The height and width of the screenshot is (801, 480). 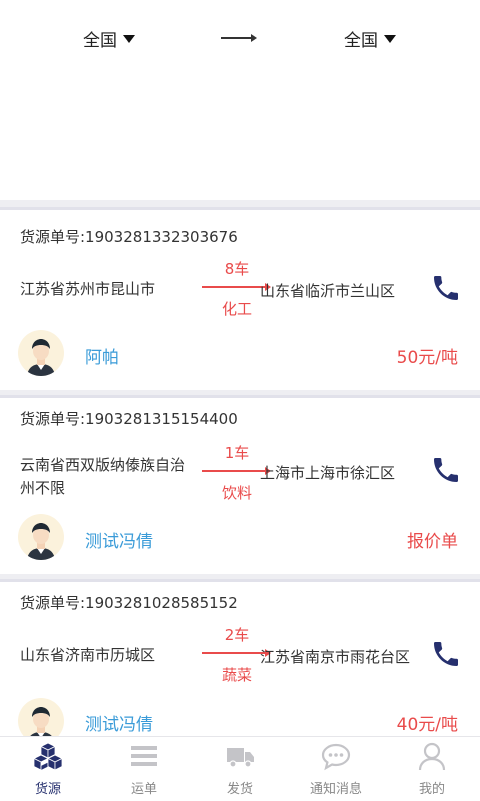 I want to click on tab-label: 我的, so click(x=431, y=789).